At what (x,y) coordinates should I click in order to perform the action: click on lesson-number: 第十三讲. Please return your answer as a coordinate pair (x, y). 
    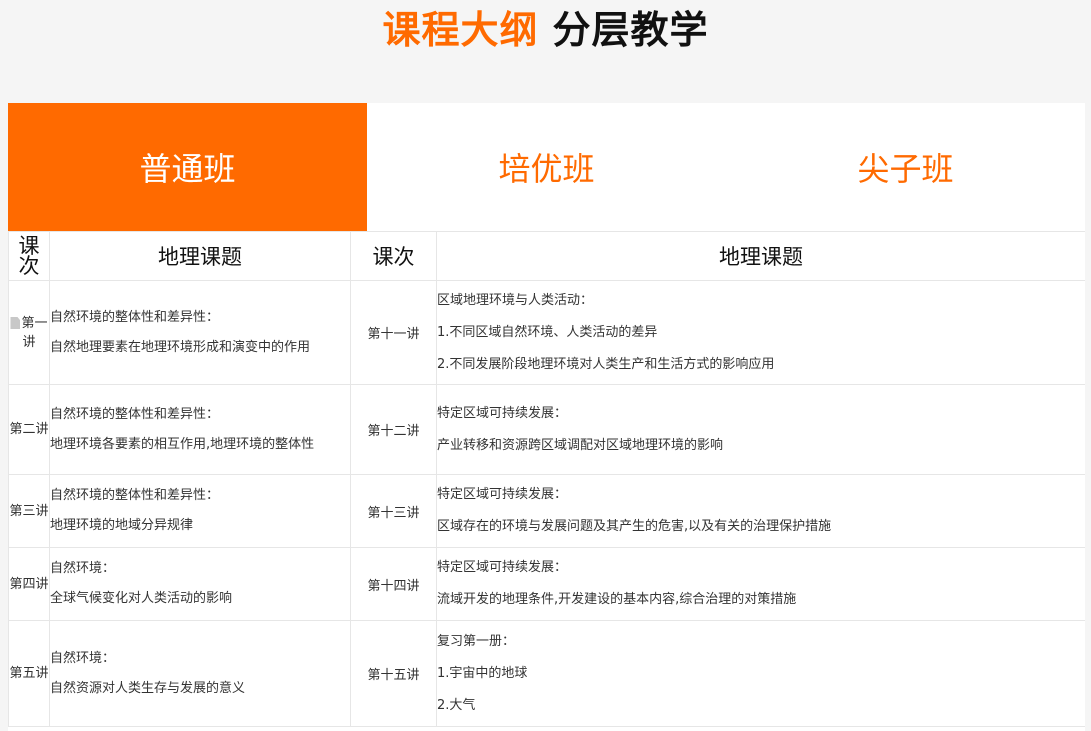
    Looking at the image, I should click on (393, 511).